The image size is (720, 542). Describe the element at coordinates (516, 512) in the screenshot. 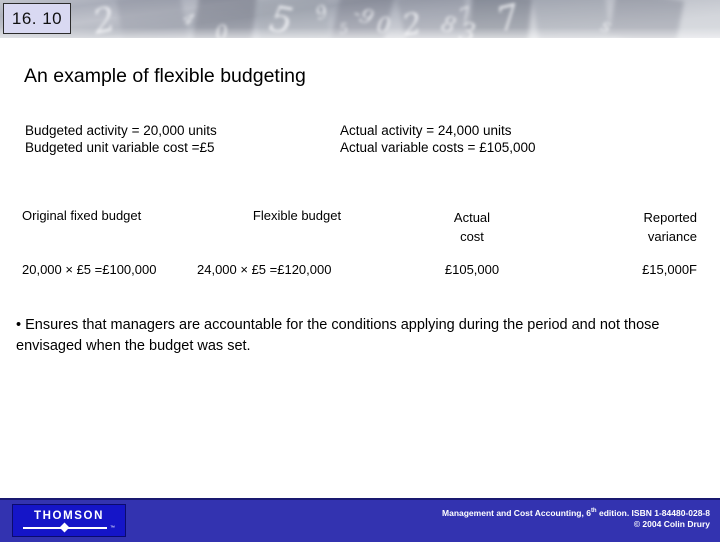

I see `footer-citation-line1-pre: Management and Cost Accounting, 6` at that location.